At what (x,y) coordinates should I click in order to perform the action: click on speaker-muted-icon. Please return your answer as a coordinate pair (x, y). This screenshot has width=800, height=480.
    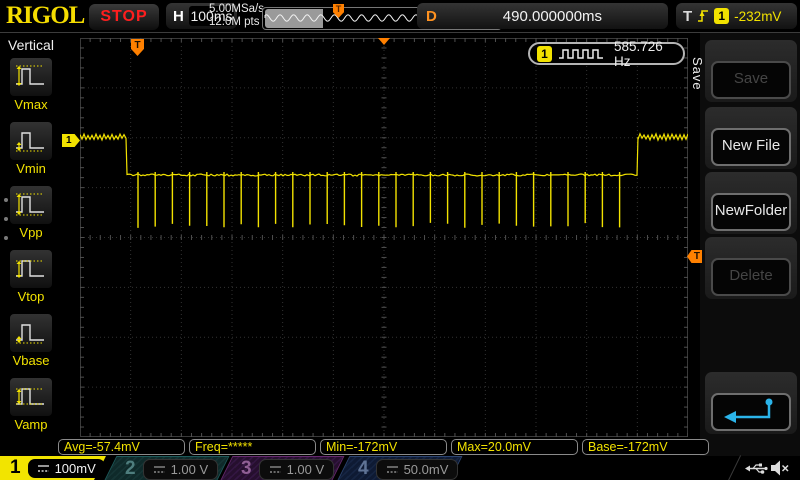
    Looking at the image, I should click on (780, 468).